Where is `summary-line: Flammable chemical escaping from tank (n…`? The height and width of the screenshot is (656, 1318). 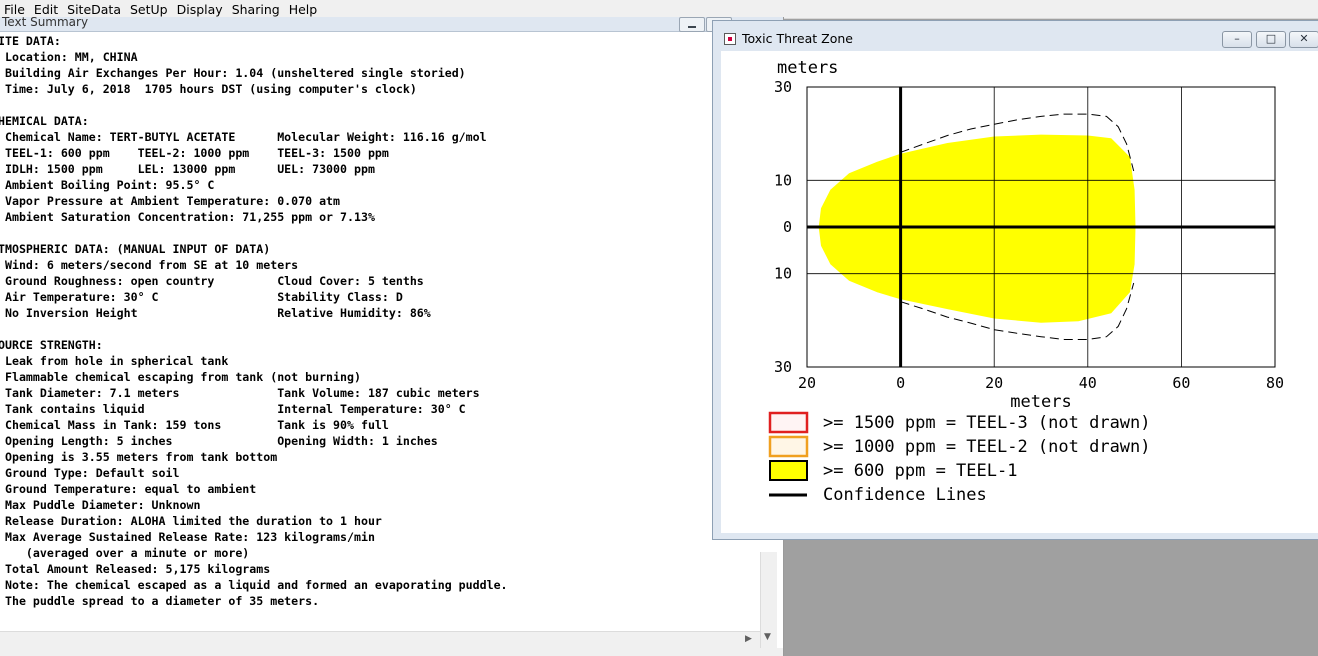 summary-line: Flammable chemical escaping from tank (n… is located at coordinates (180, 377).